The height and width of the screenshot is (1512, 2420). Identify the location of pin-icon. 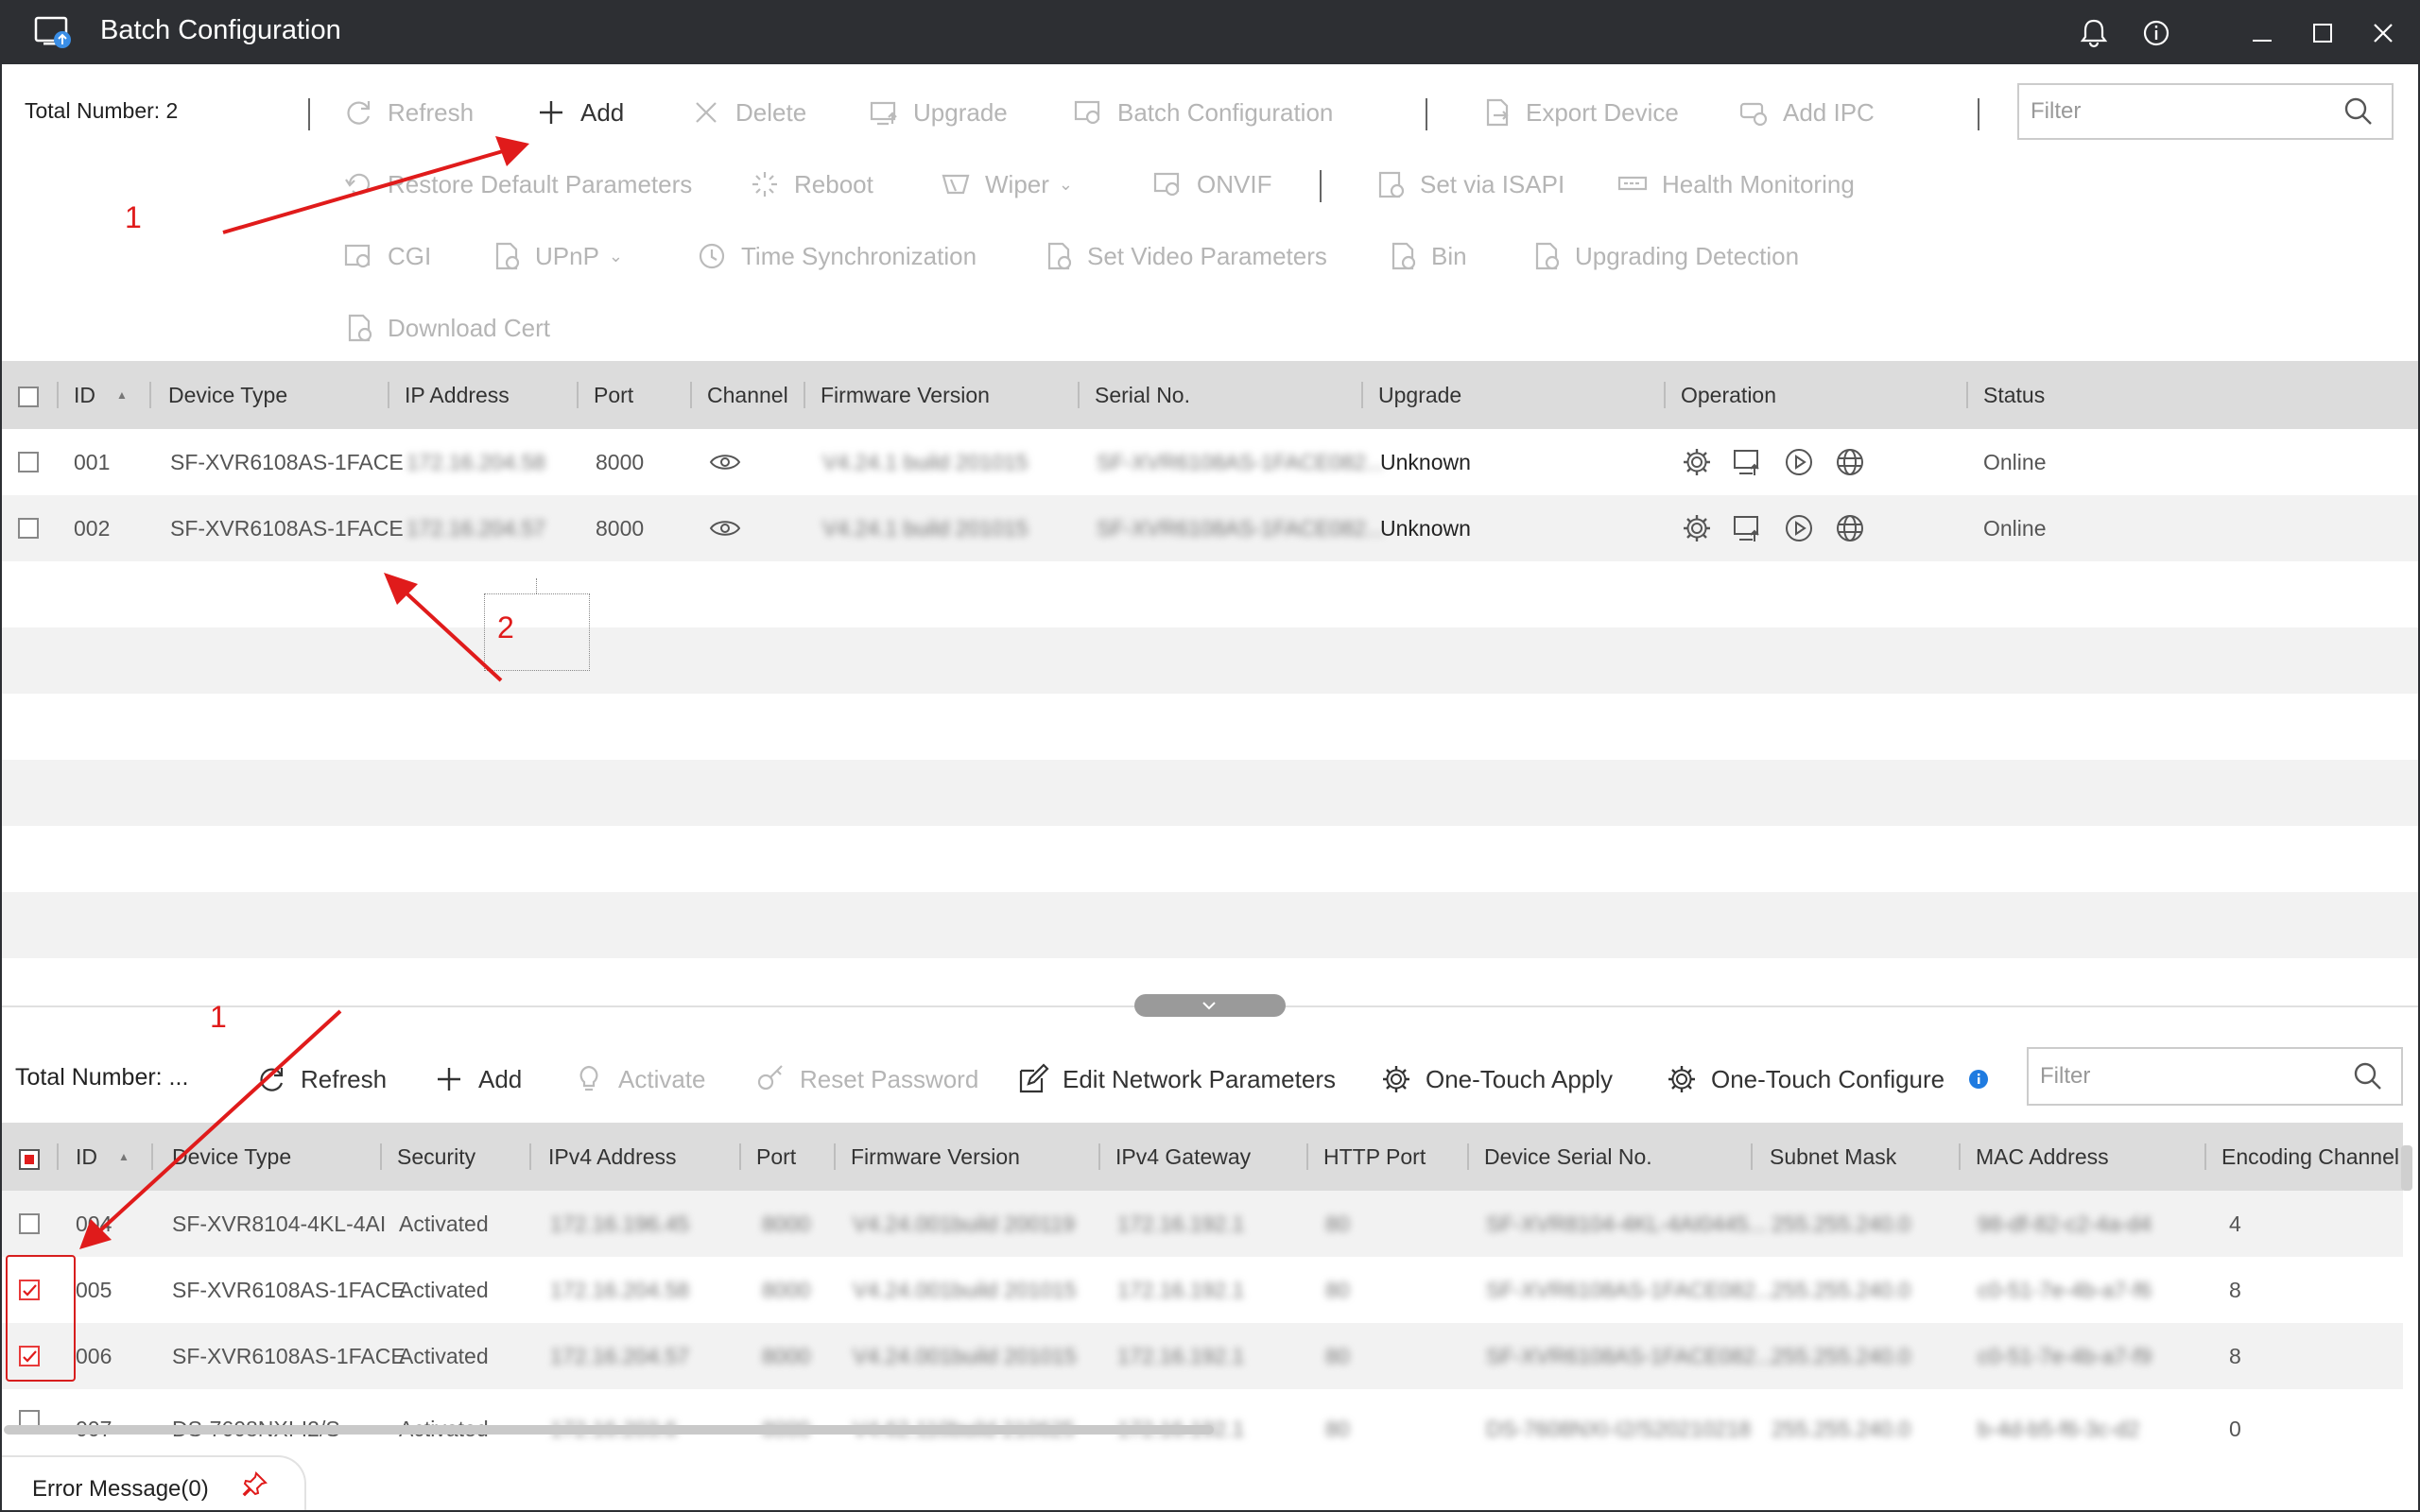
(254, 1484).